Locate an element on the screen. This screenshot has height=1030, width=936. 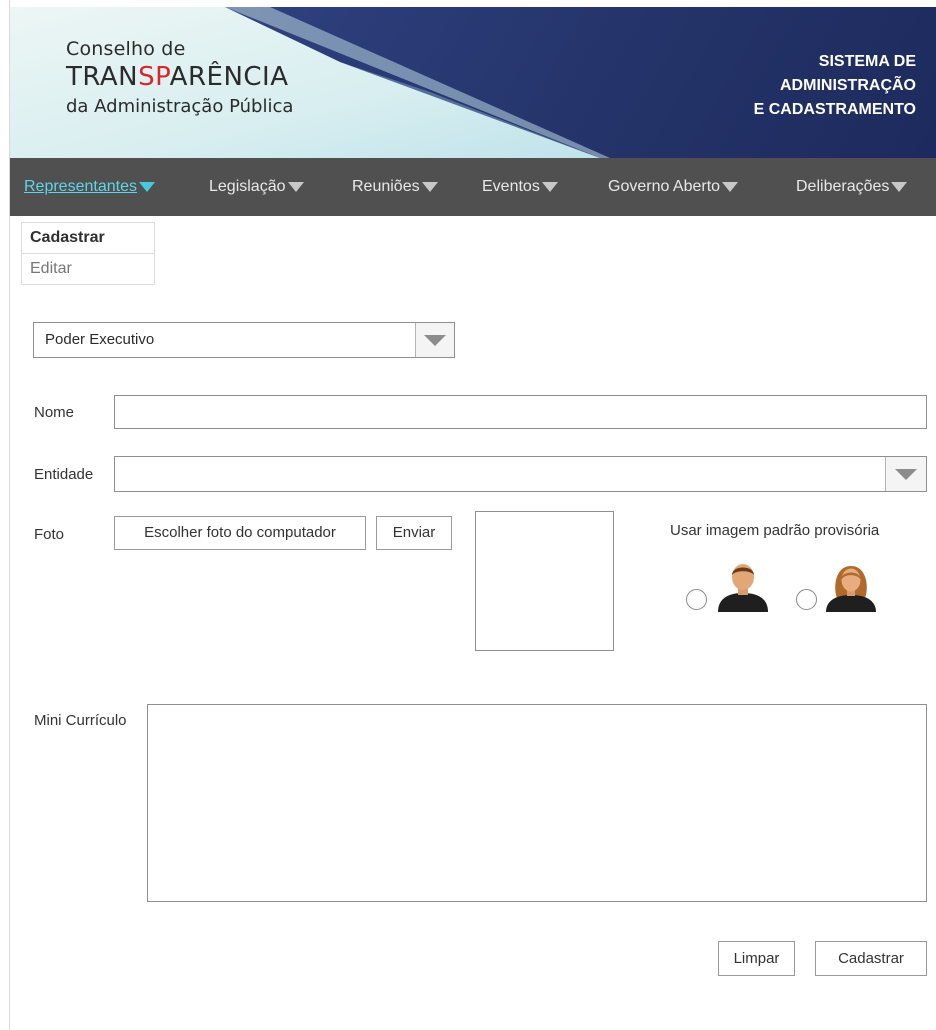
default-image-label: Usar imagem padrão provisória is located at coordinates (775, 530).